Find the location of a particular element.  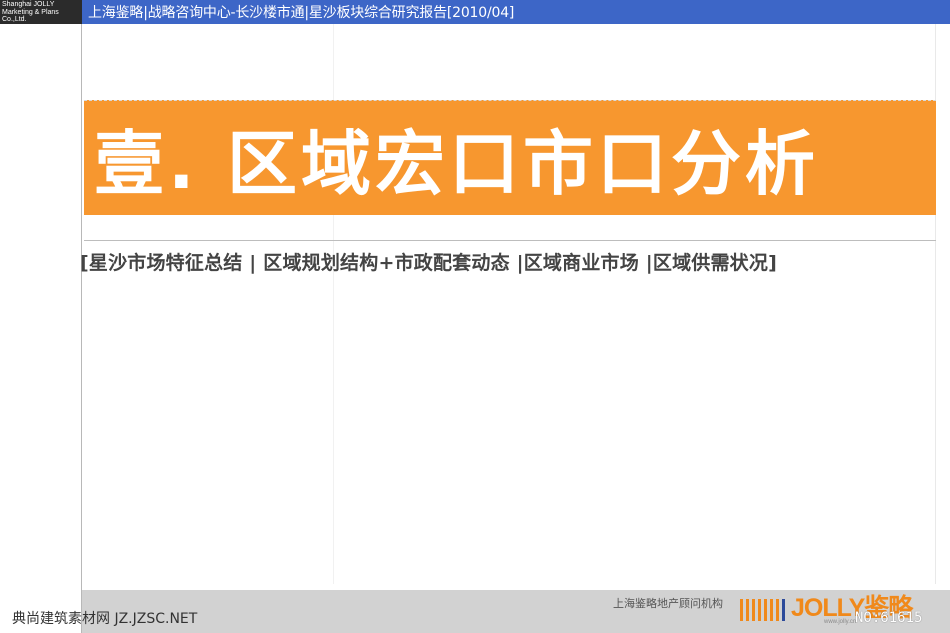

logo-url: www.jolly.cn is located at coordinates (840, 622).